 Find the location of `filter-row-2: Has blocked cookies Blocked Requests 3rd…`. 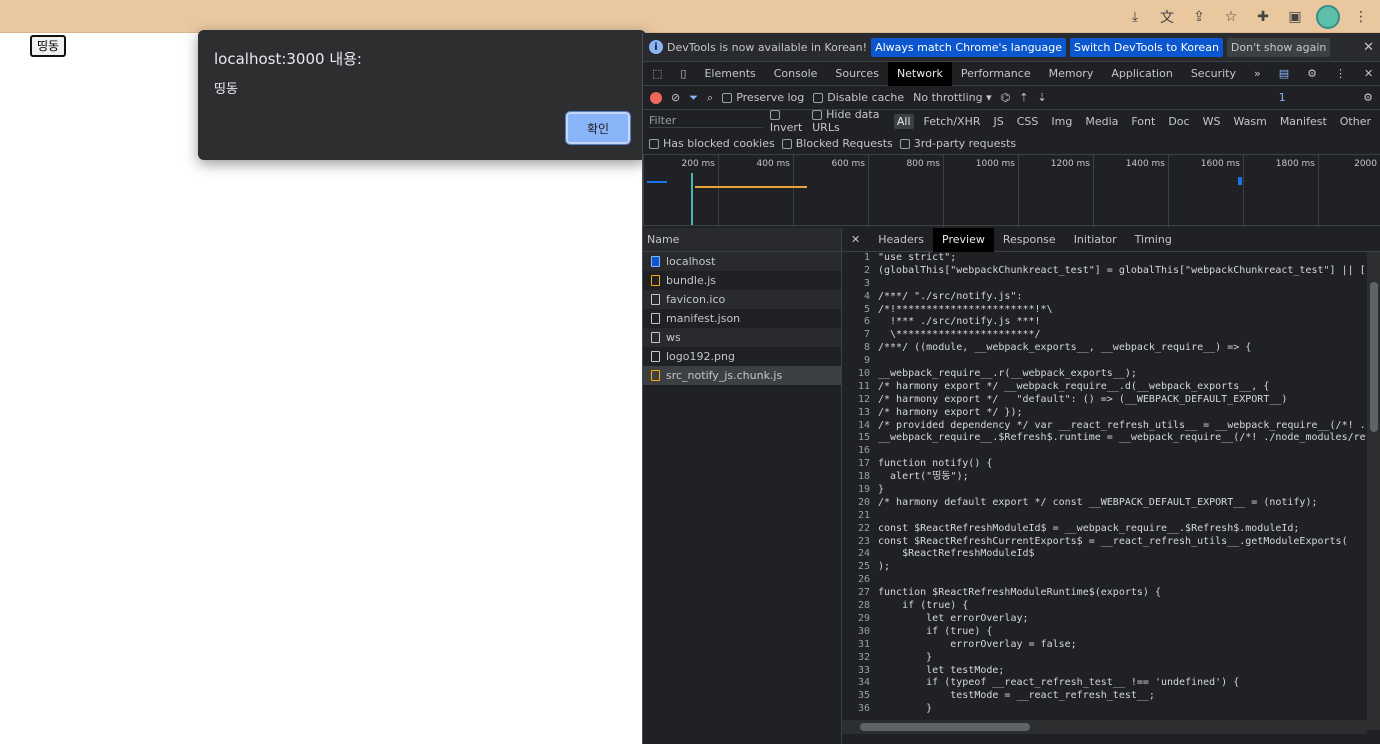

filter-row-2: Has blocked cookies Blocked Requests 3rd… is located at coordinates (1011, 143).